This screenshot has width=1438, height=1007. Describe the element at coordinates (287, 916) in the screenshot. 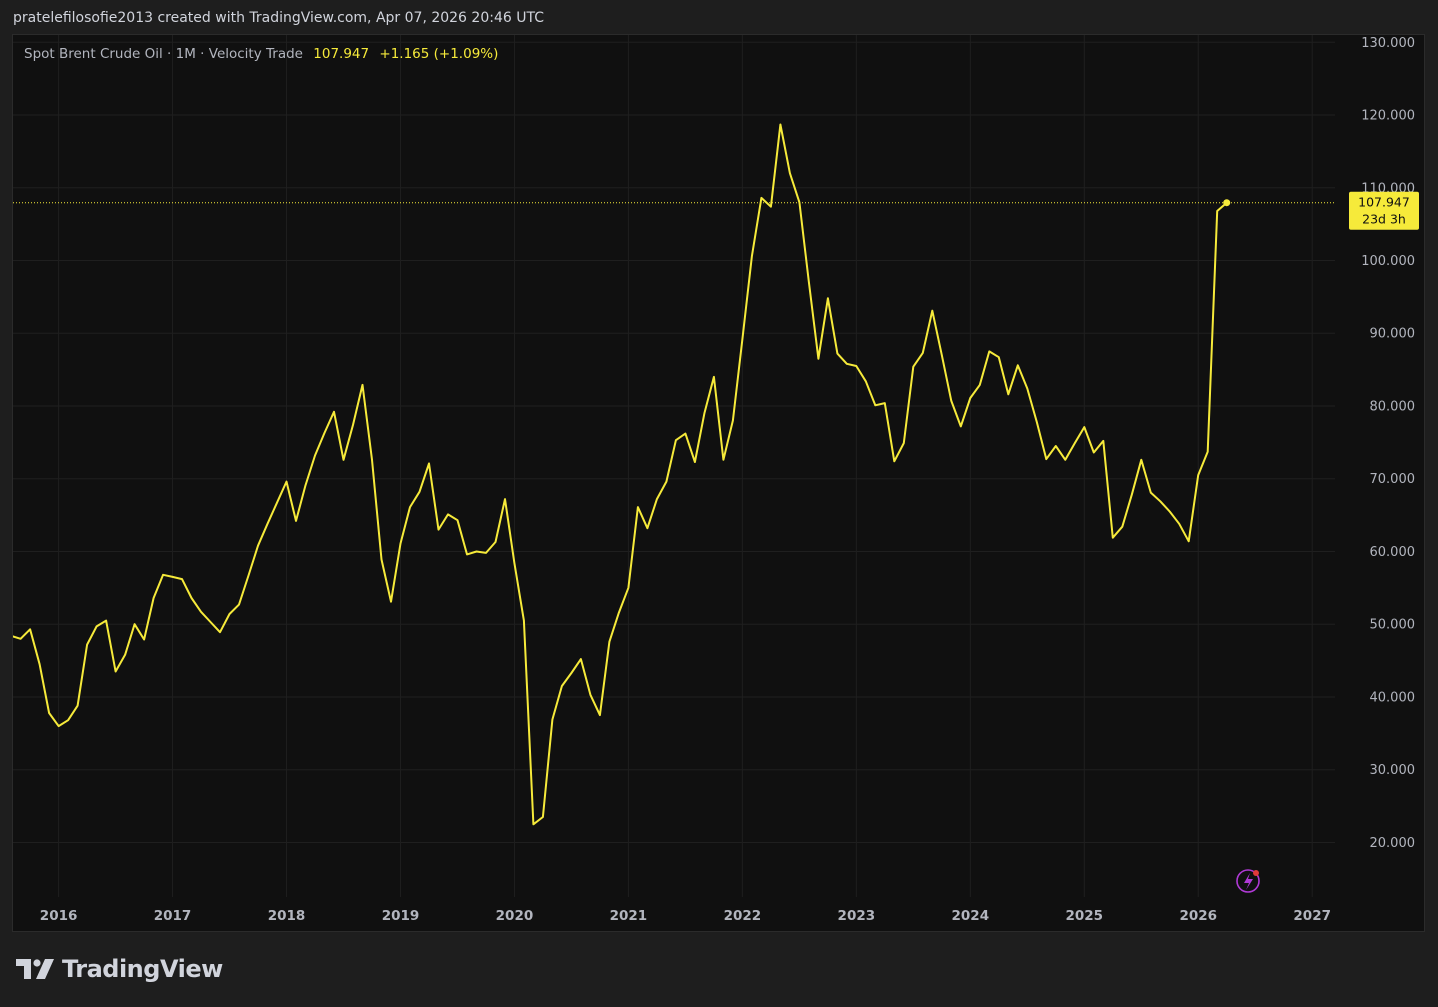

I see `x-tick-label: 2018` at that location.